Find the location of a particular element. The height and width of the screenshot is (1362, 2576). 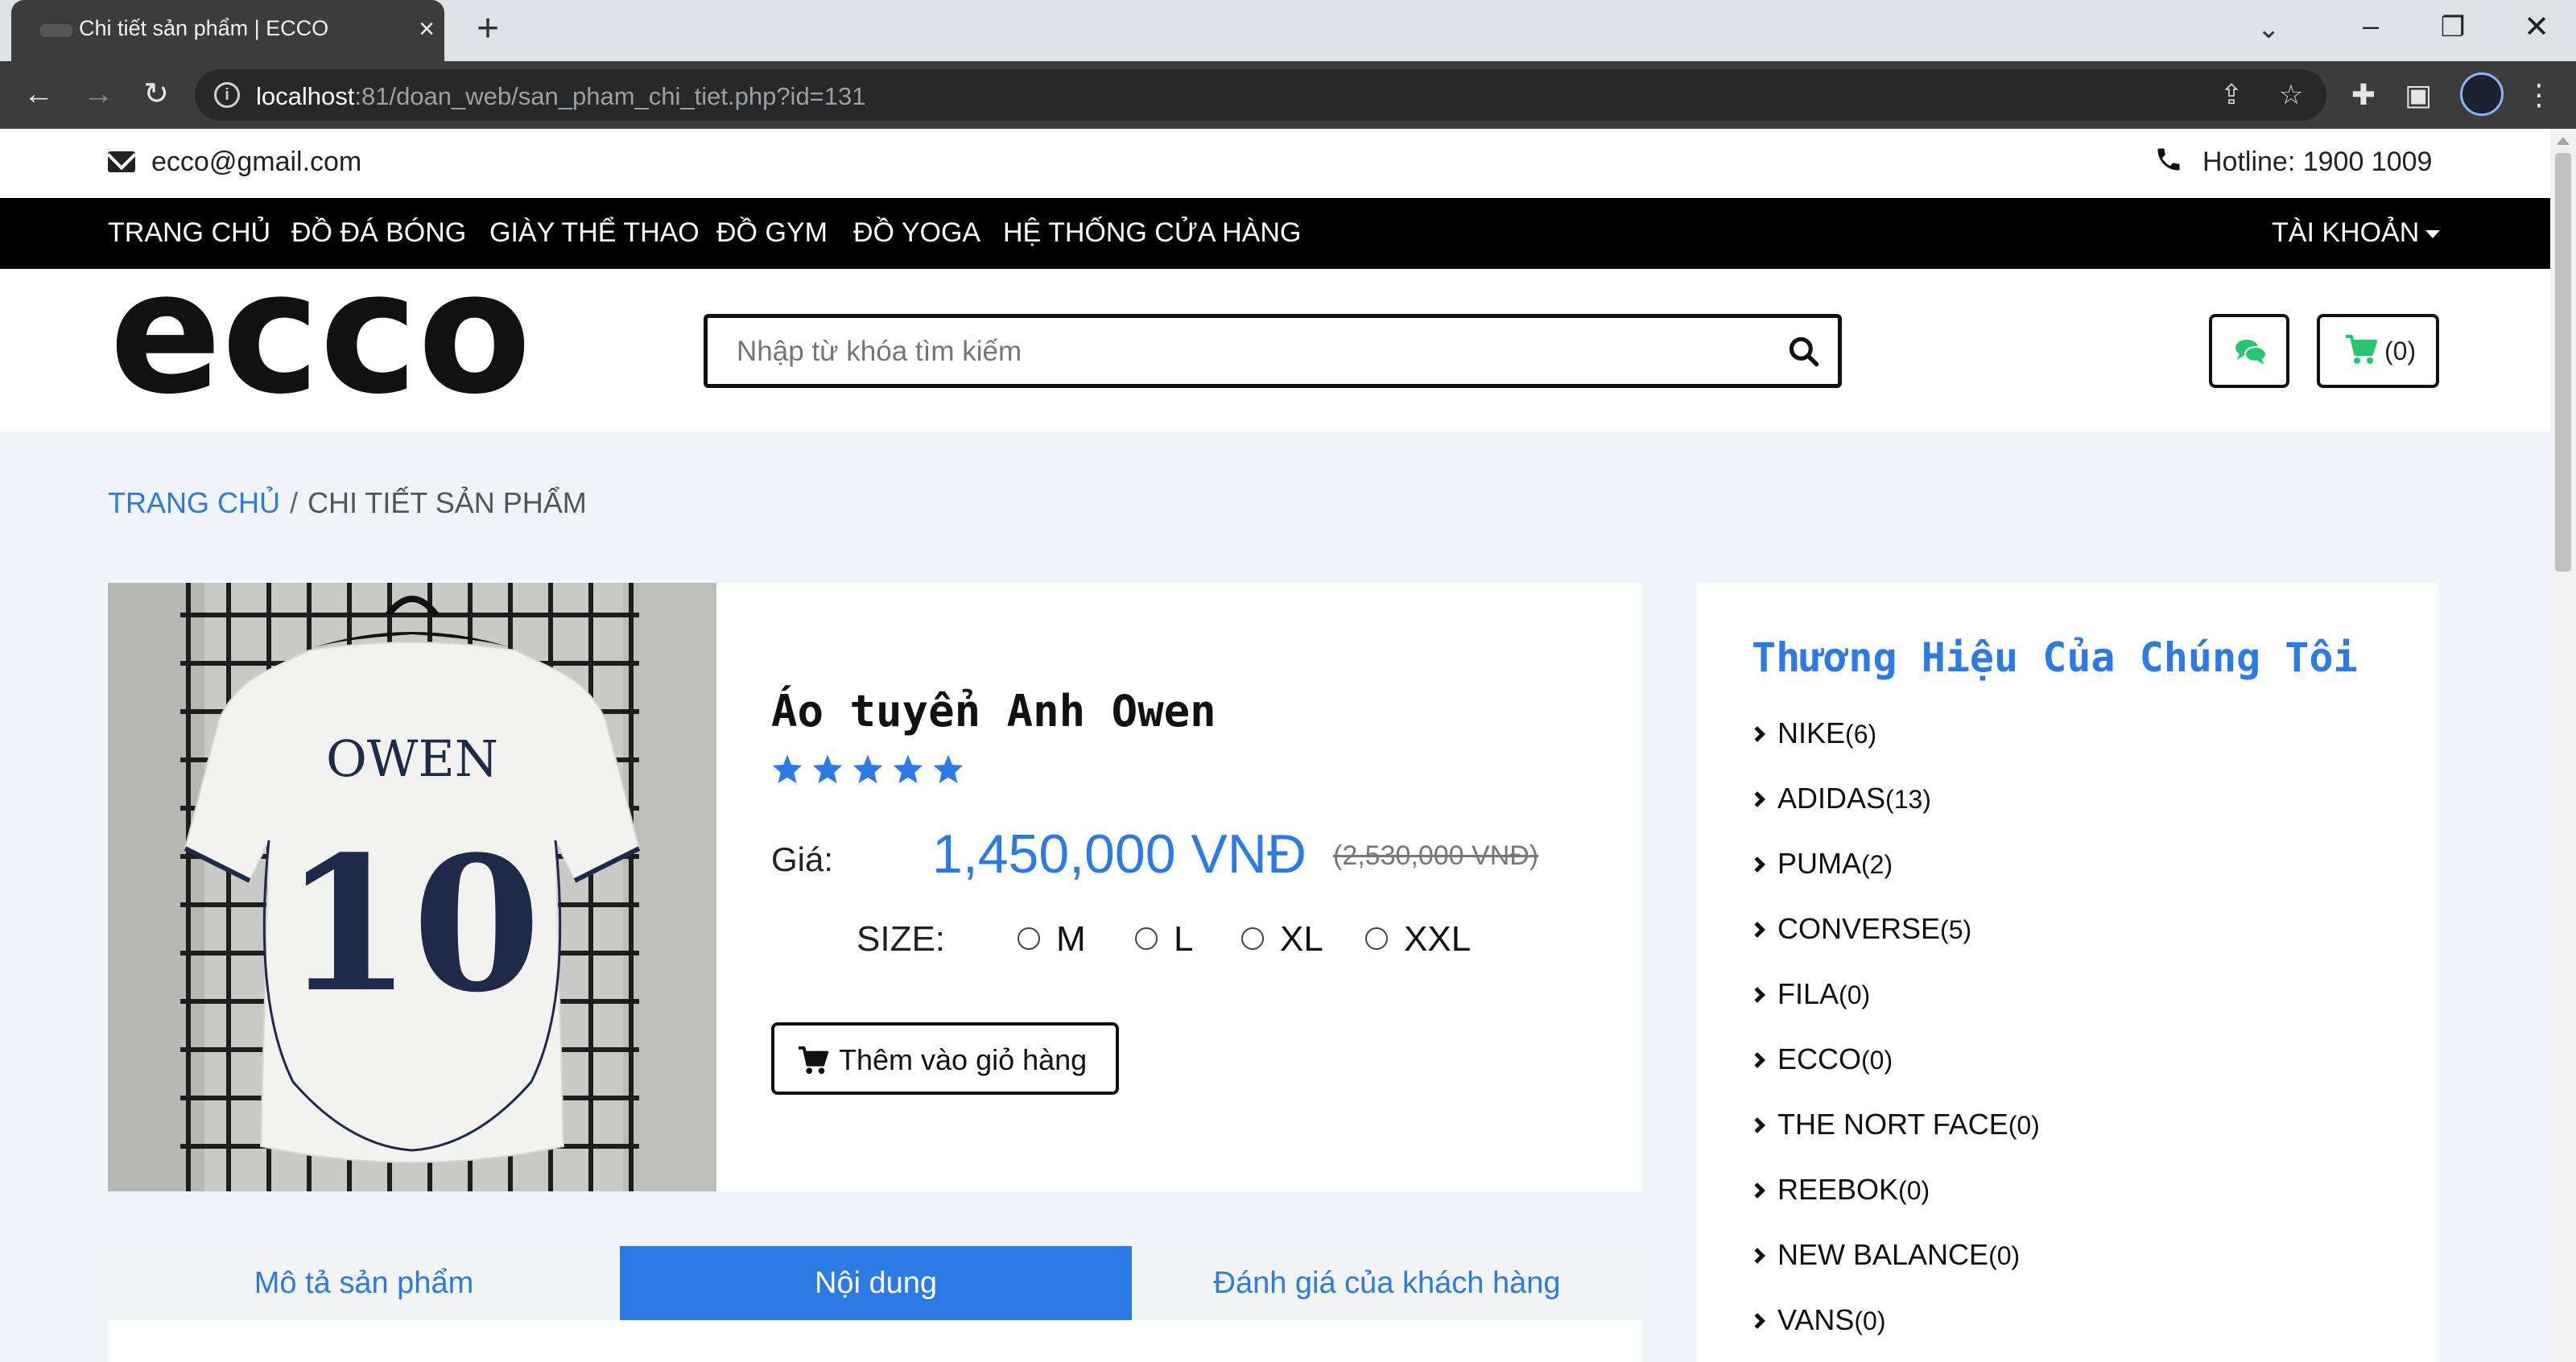

browser-tab: Chi tiết sản phẩm | ECCO × is located at coordinates (227, 31).